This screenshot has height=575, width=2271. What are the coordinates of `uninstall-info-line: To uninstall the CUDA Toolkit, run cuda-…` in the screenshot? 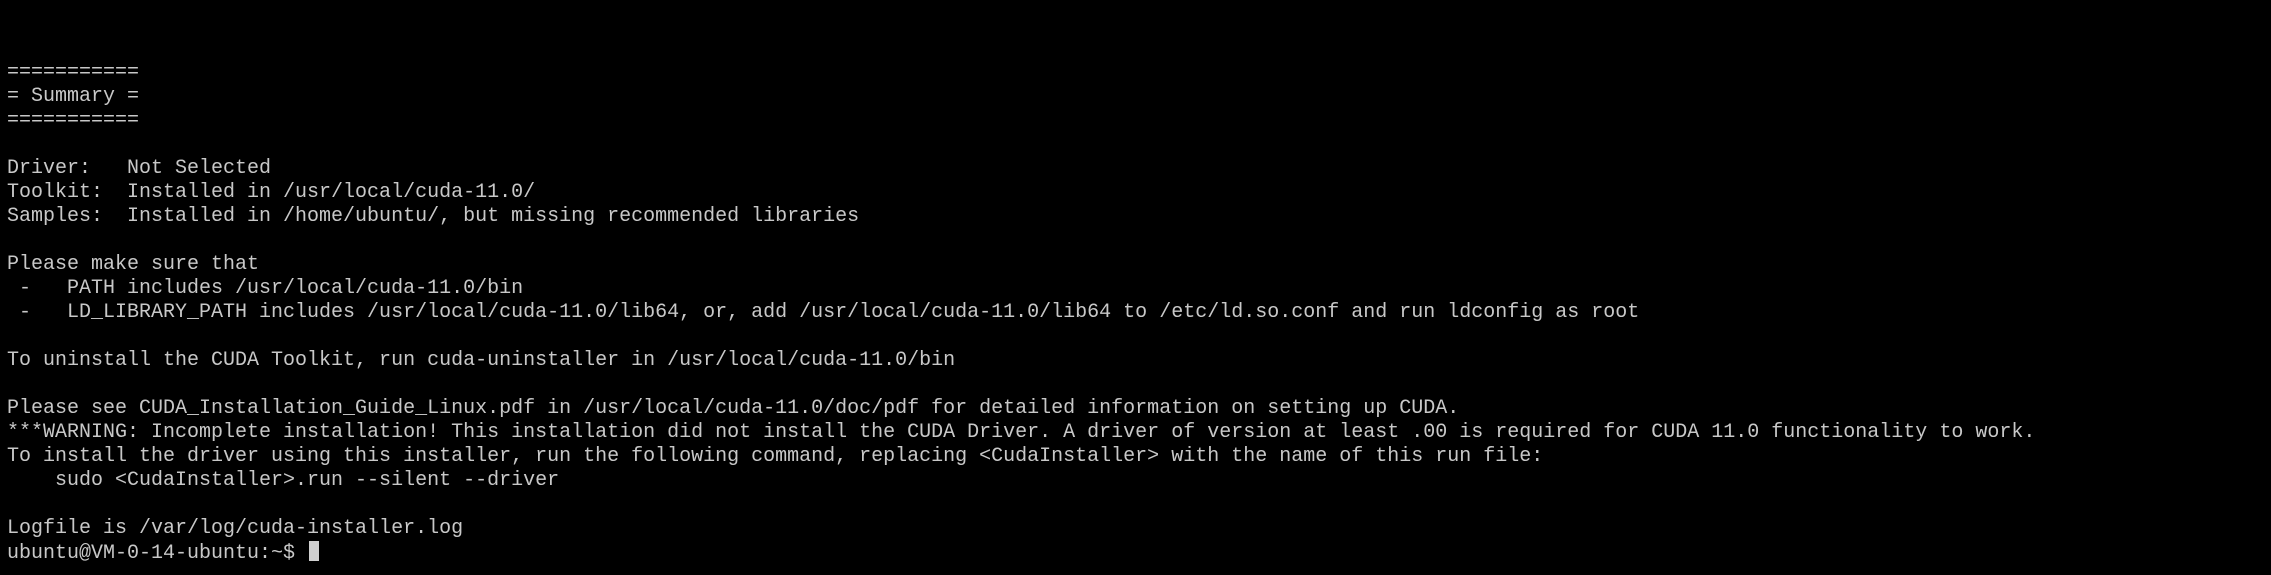 It's located at (481, 360).